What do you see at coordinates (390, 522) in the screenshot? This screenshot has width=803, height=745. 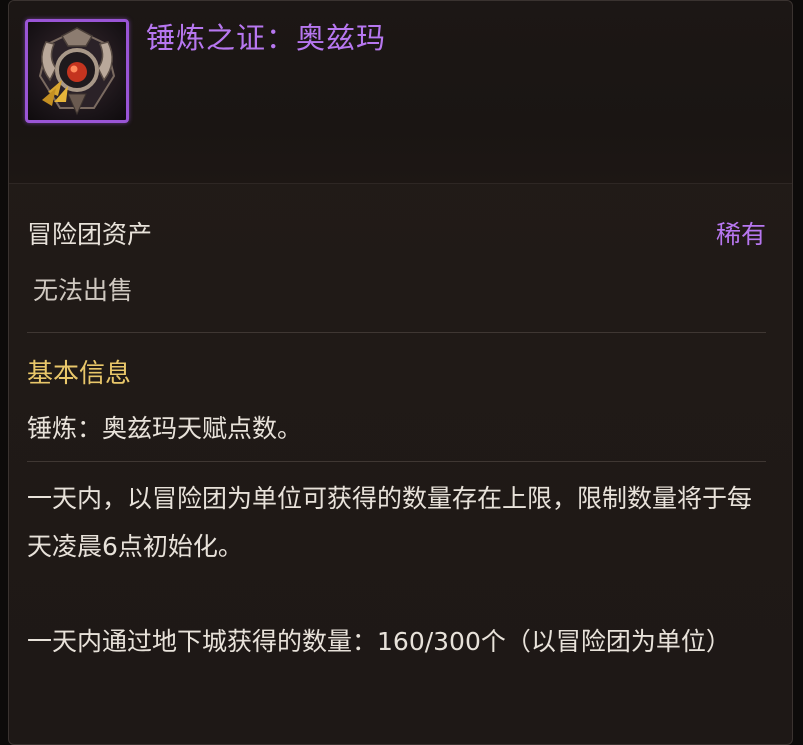 I see `daily-limit-text: 一天内，以冒险团为单位可获得的数量存在上限，限制数量将于每天凌晨6点初始化。` at bounding box center [390, 522].